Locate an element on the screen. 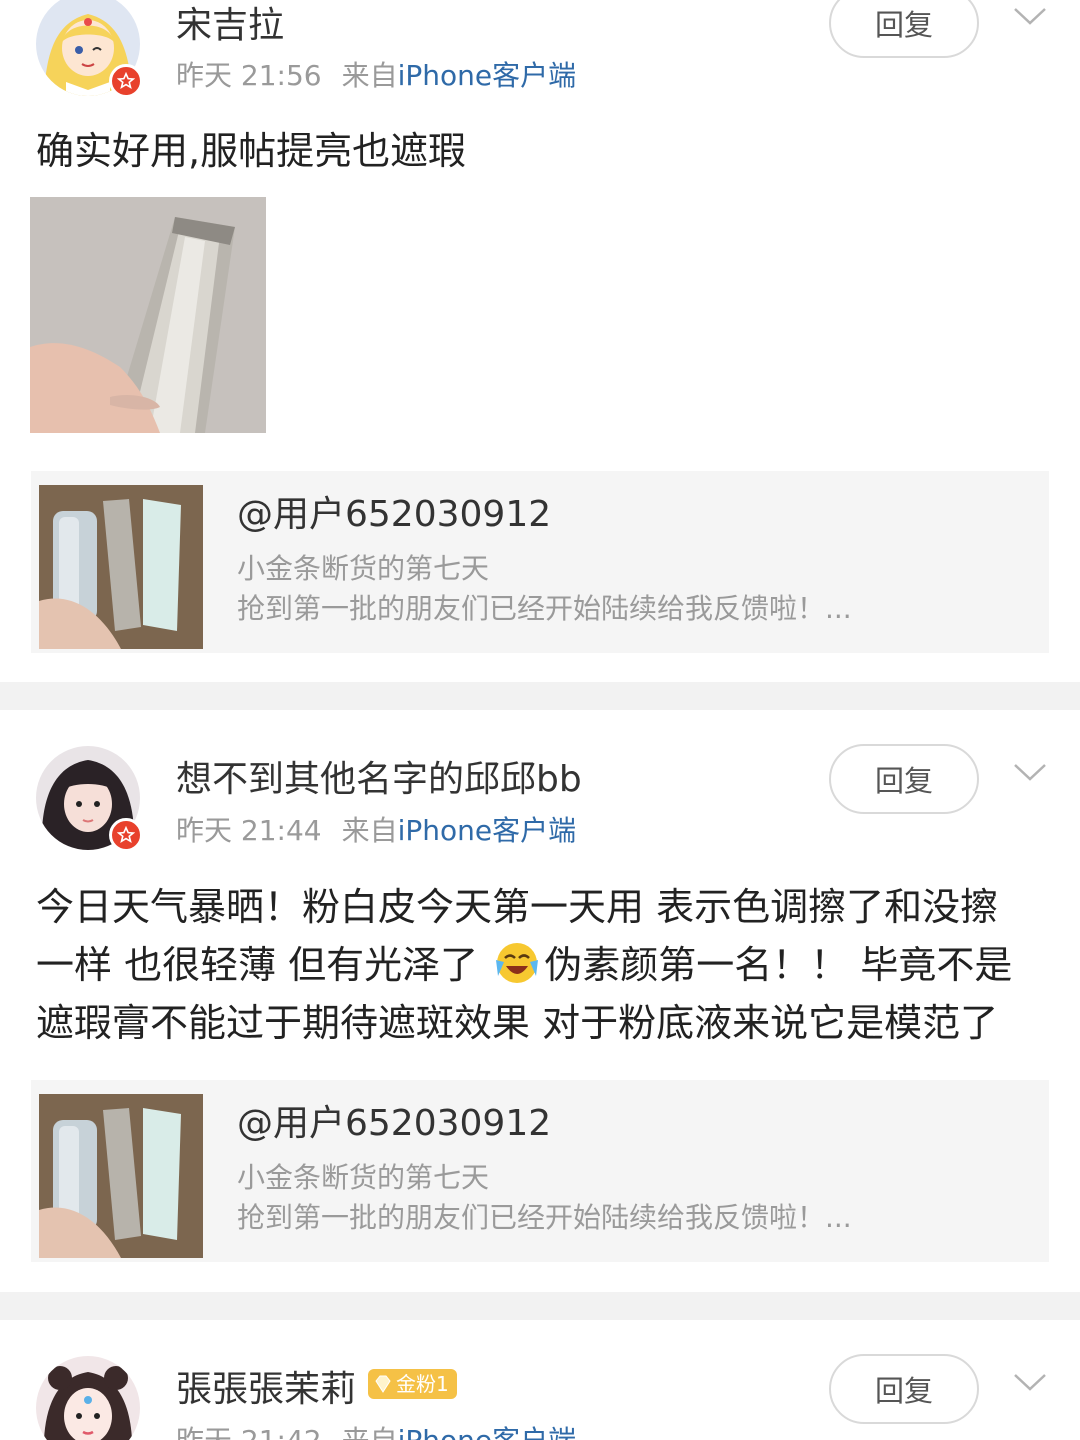 Image resolution: width=1080 pixels, height=1440 pixels. comment-text-line: 今日天气暴晒！粉白皮今天第一天用 表示色调擦了和没擦 is located at coordinates (517, 907).